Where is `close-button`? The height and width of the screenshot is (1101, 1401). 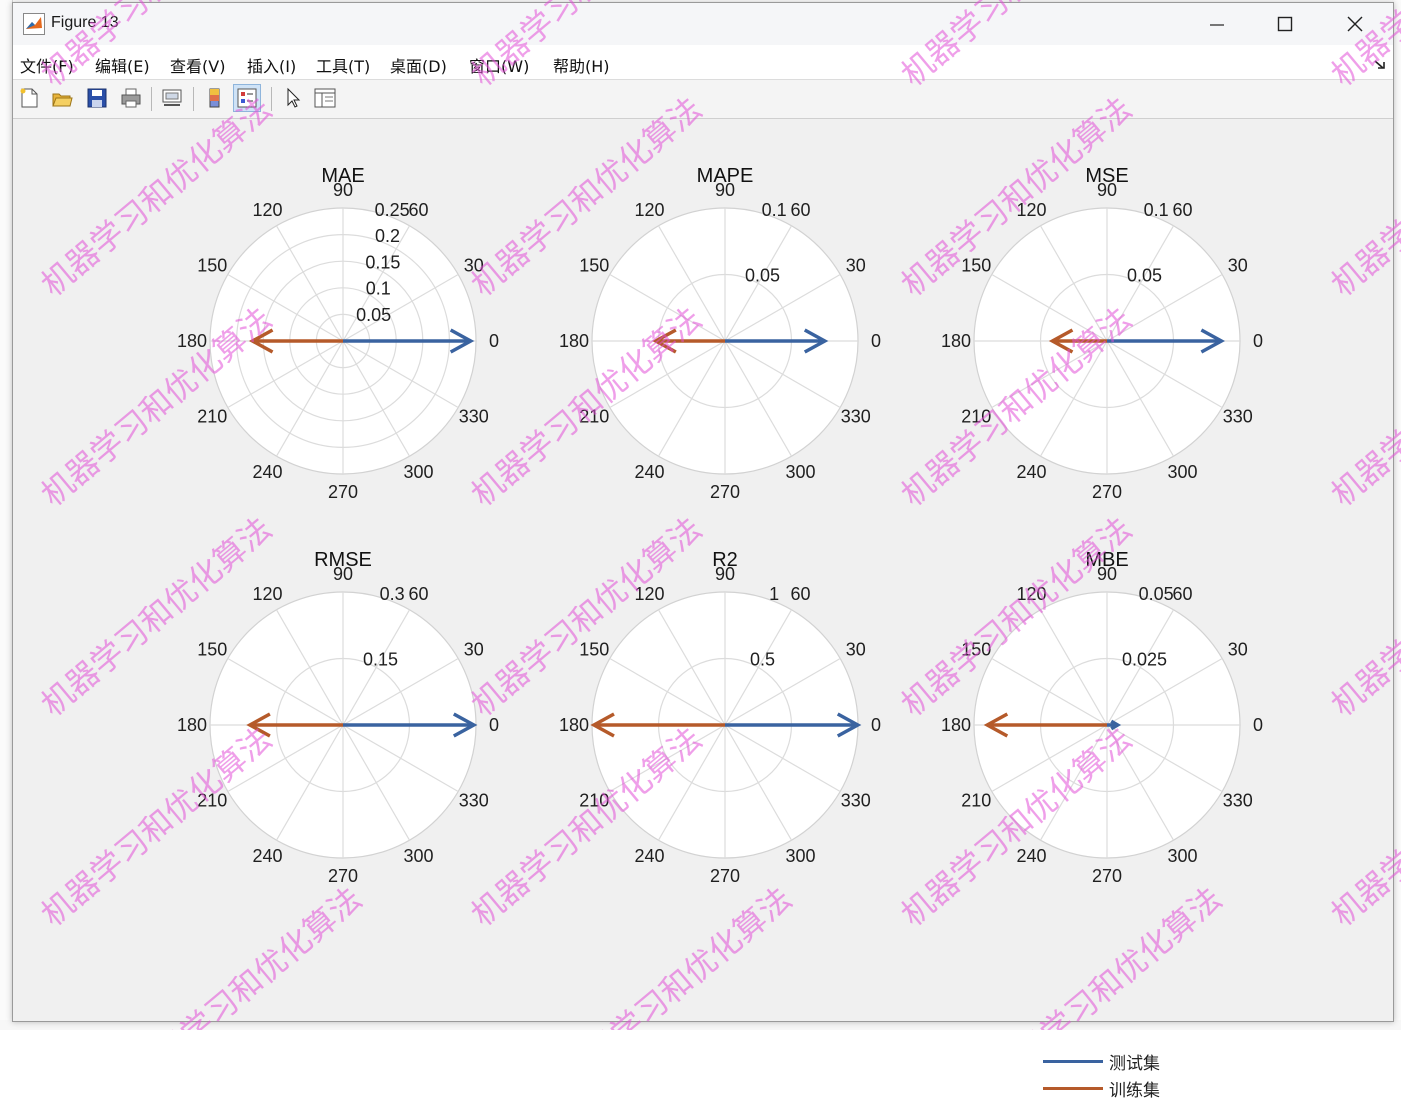 close-button is located at coordinates (1355, 24).